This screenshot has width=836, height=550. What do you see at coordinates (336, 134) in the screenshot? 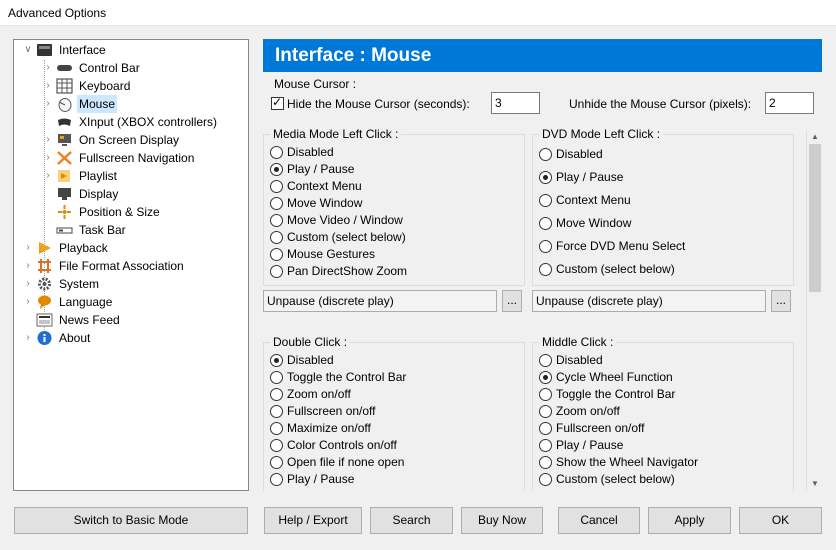
I see `group-title: Media Mode Left Click :` at bounding box center [336, 134].